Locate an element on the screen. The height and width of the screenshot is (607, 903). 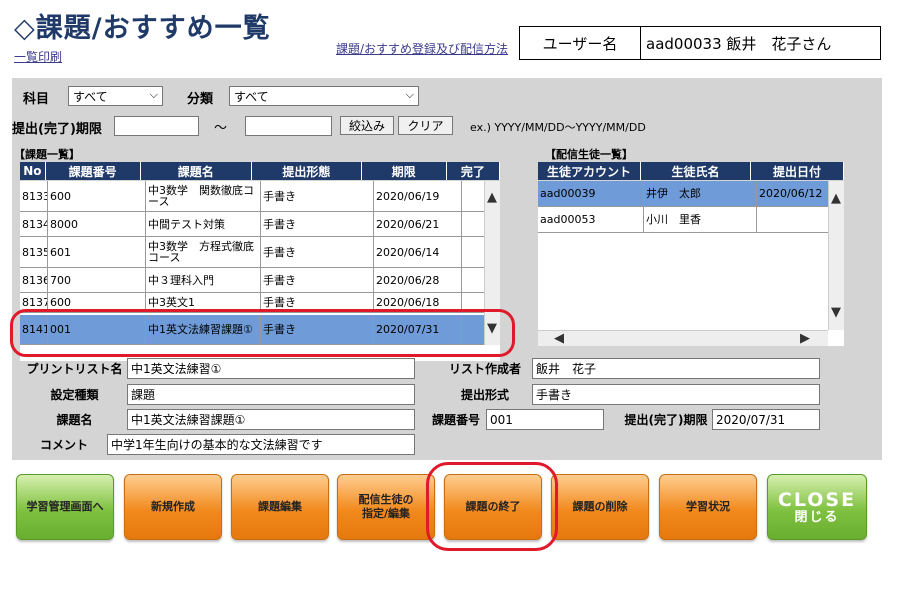
submit-form-input: 手書き is located at coordinates (676, 394).